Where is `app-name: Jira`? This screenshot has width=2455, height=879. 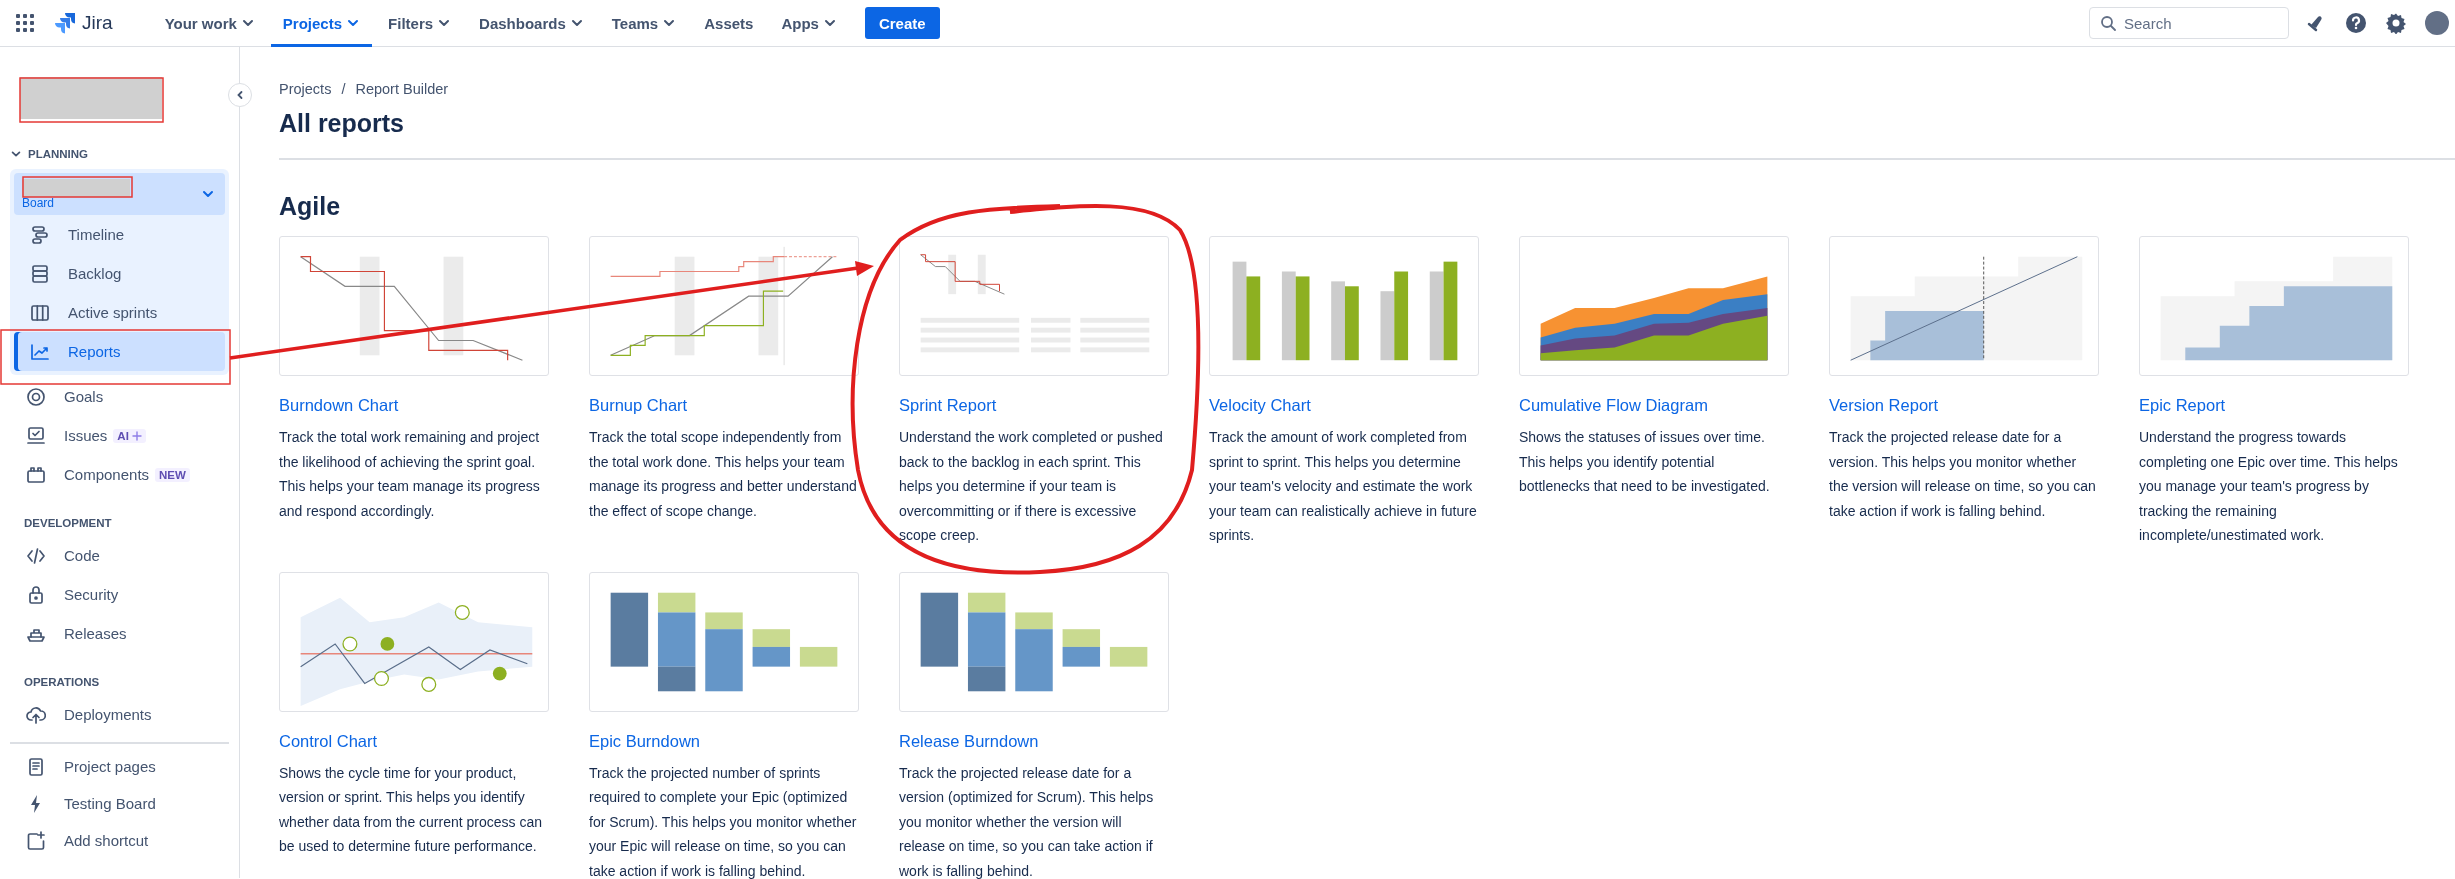 app-name: Jira is located at coordinates (97, 23).